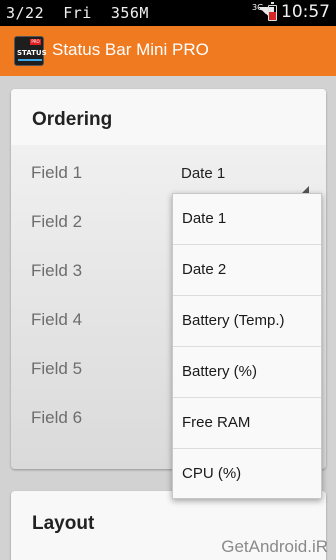 Image resolution: width=336 pixels, height=560 pixels. I want to click on field-label: Field 6, so click(57, 417).